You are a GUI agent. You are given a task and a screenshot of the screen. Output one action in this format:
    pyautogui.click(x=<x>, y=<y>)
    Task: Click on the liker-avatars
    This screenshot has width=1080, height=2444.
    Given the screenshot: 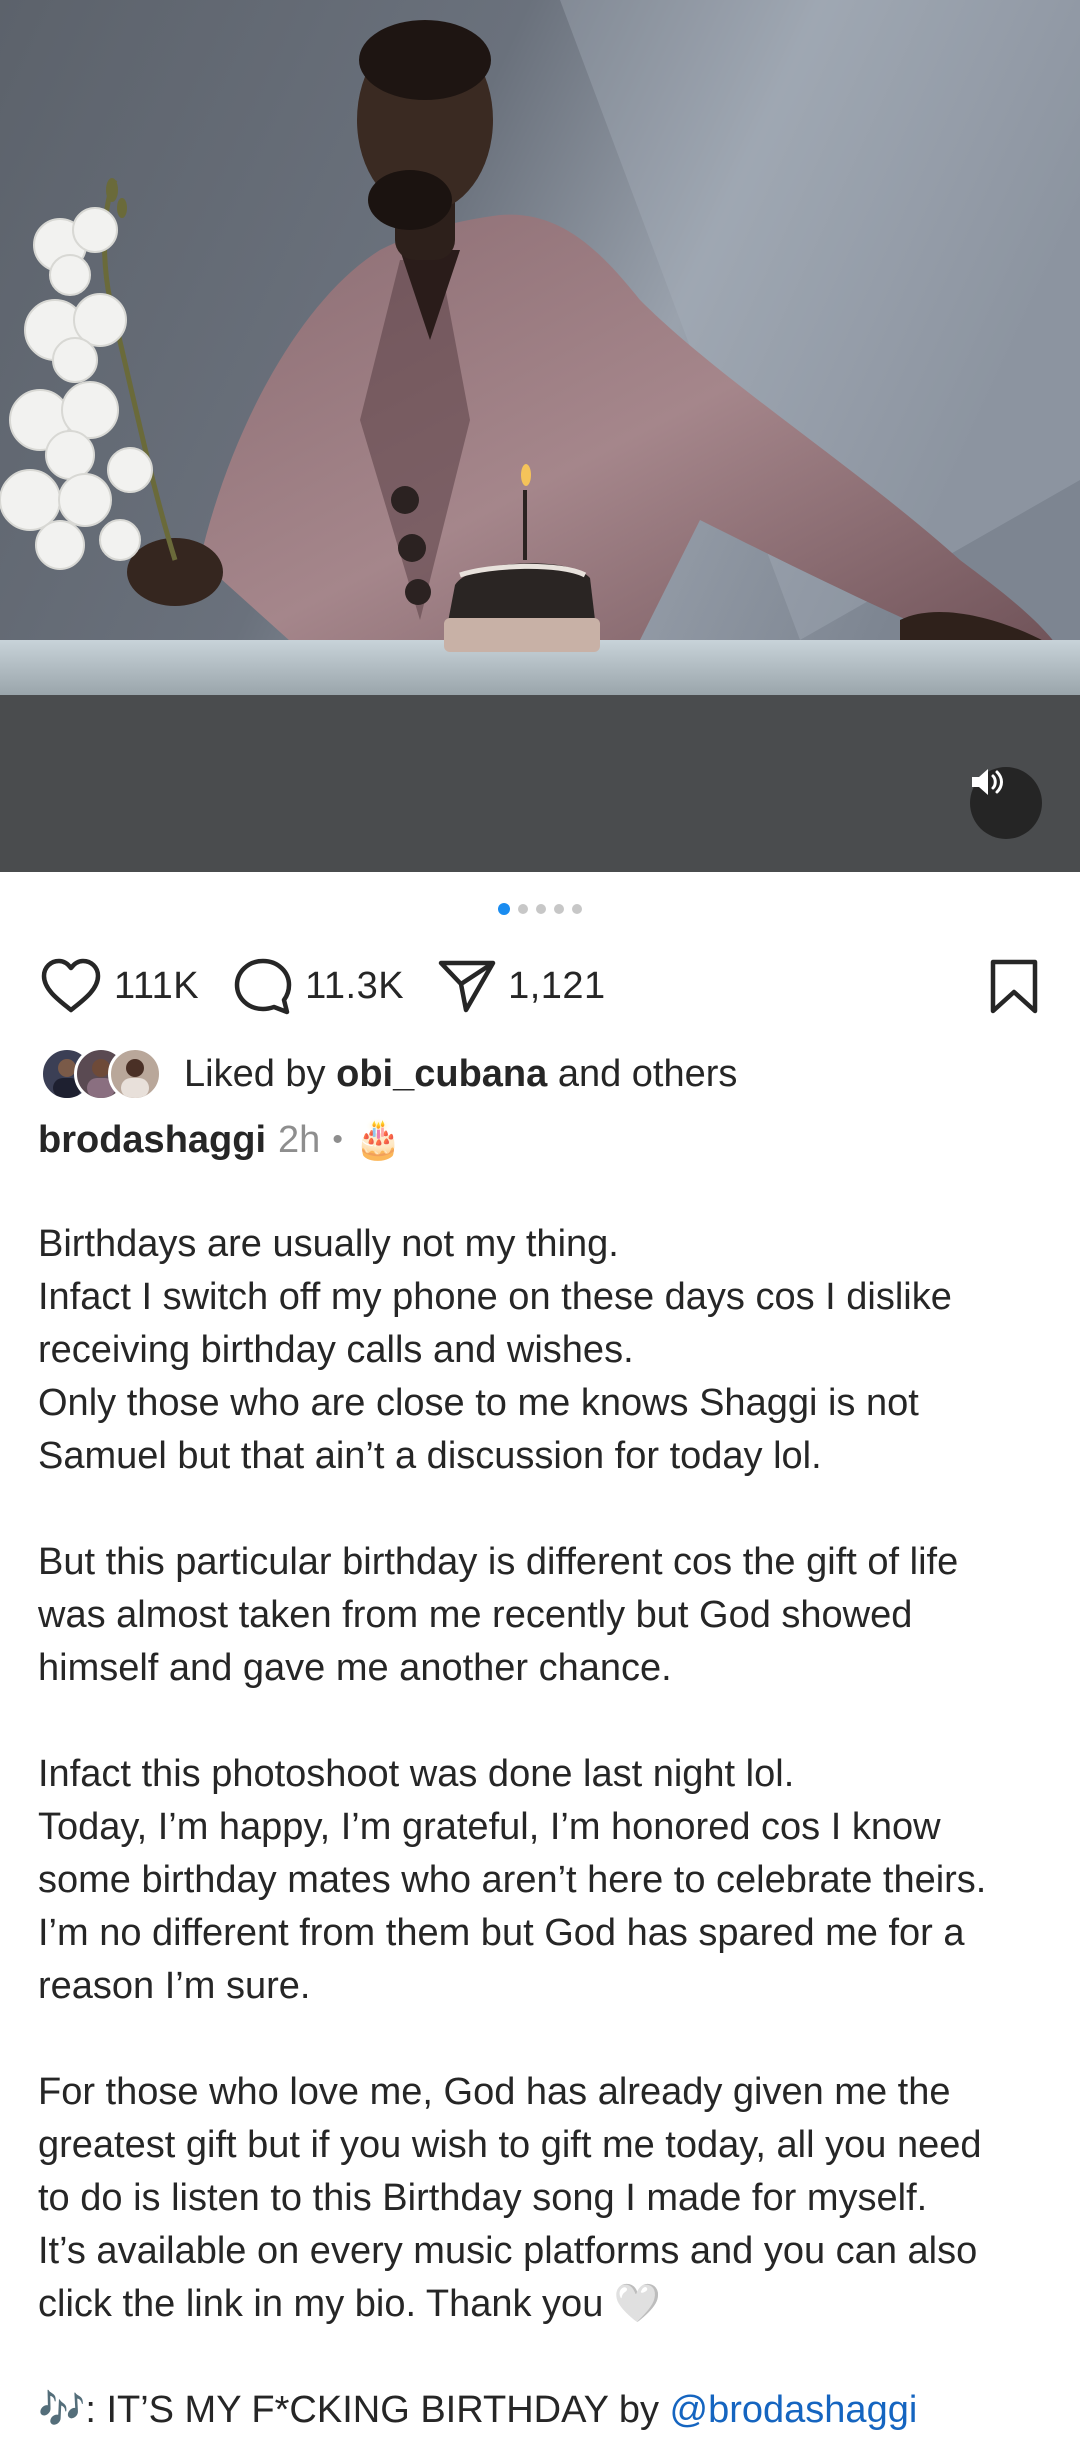 What is the action you would take?
    pyautogui.click(x=102, y=1074)
    